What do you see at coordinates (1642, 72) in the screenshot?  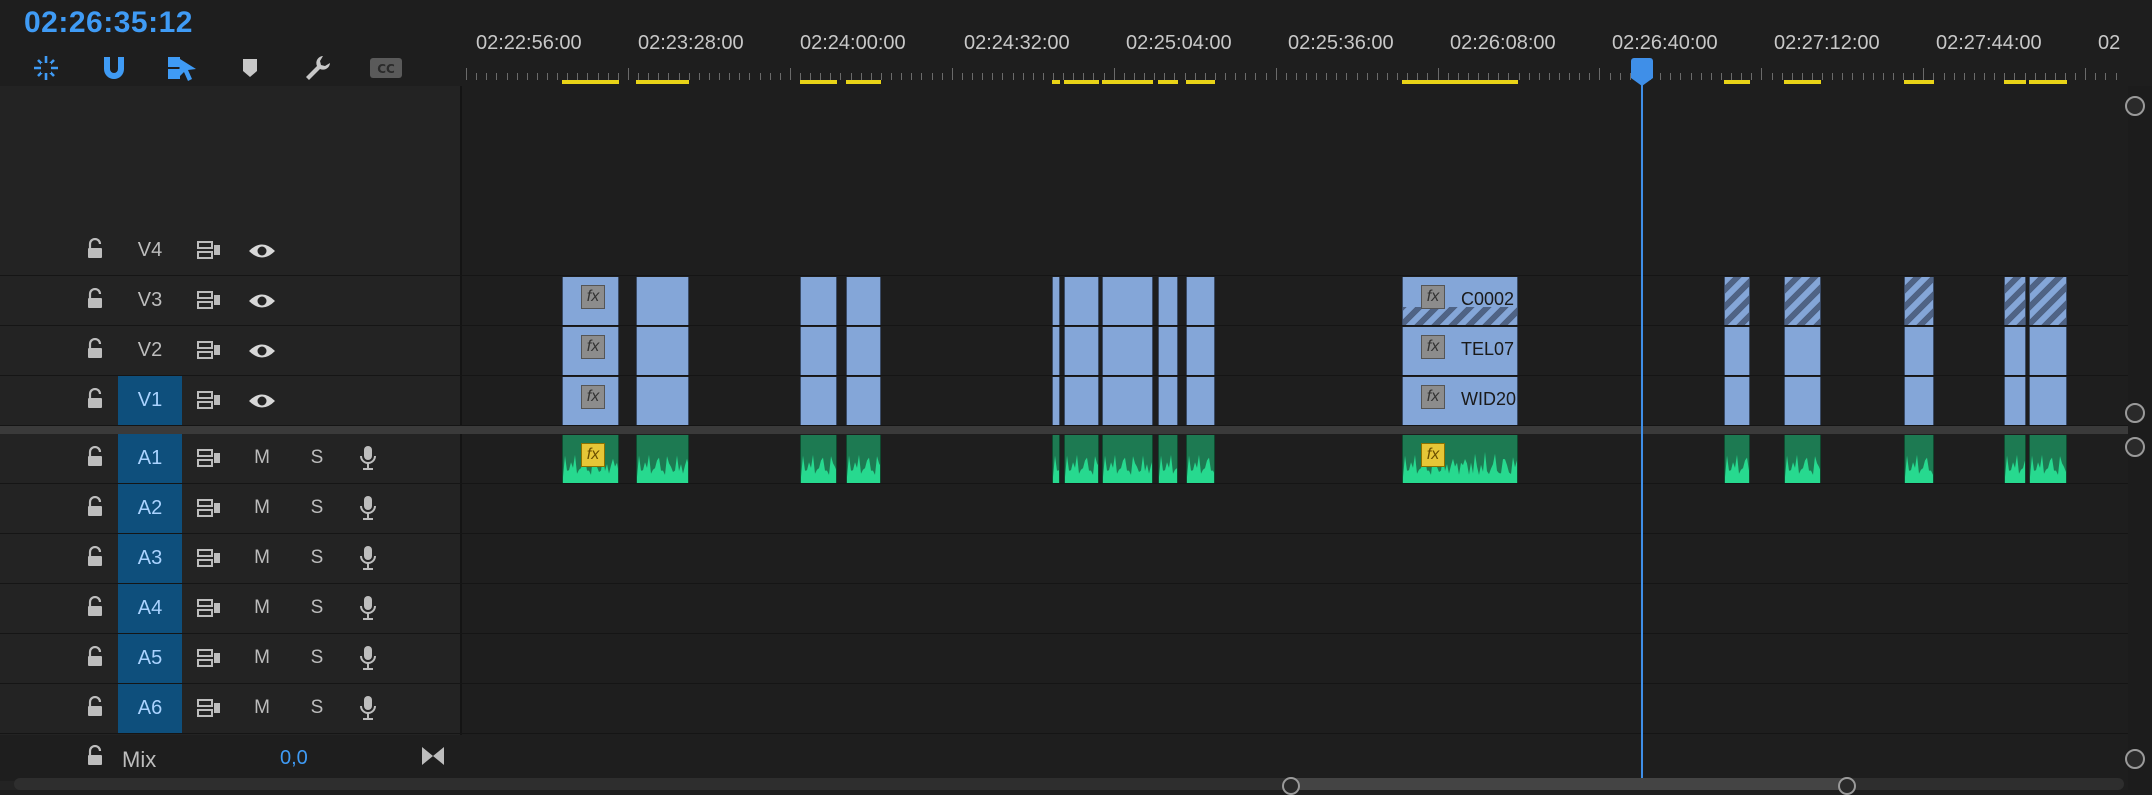 I see `playhead-handle` at bounding box center [1642, 72].